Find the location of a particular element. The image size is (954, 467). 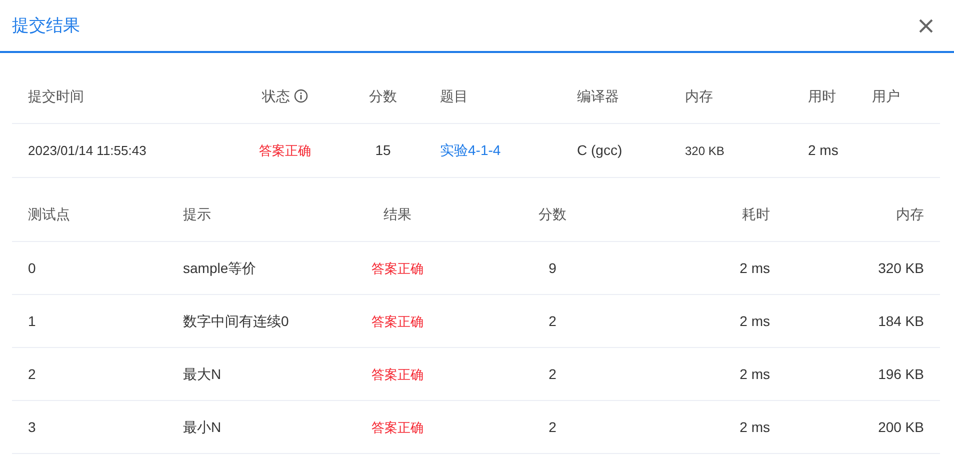

table-cell: 200 KB is located at coordinates (901, 426).